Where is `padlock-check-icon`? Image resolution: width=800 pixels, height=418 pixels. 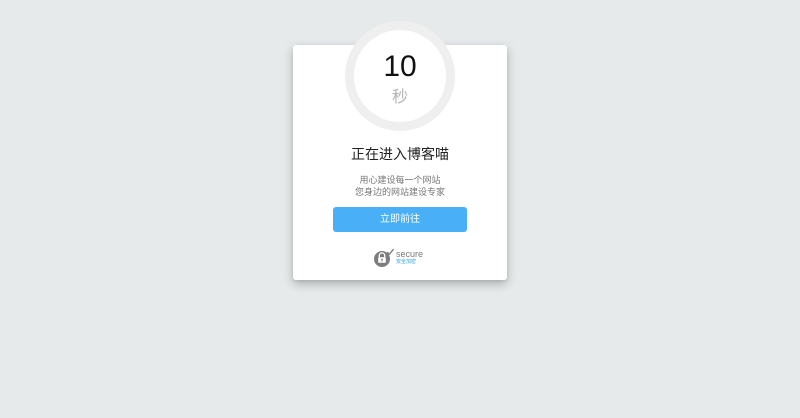 padlock-check-icon is located at coordinates (384, 257).